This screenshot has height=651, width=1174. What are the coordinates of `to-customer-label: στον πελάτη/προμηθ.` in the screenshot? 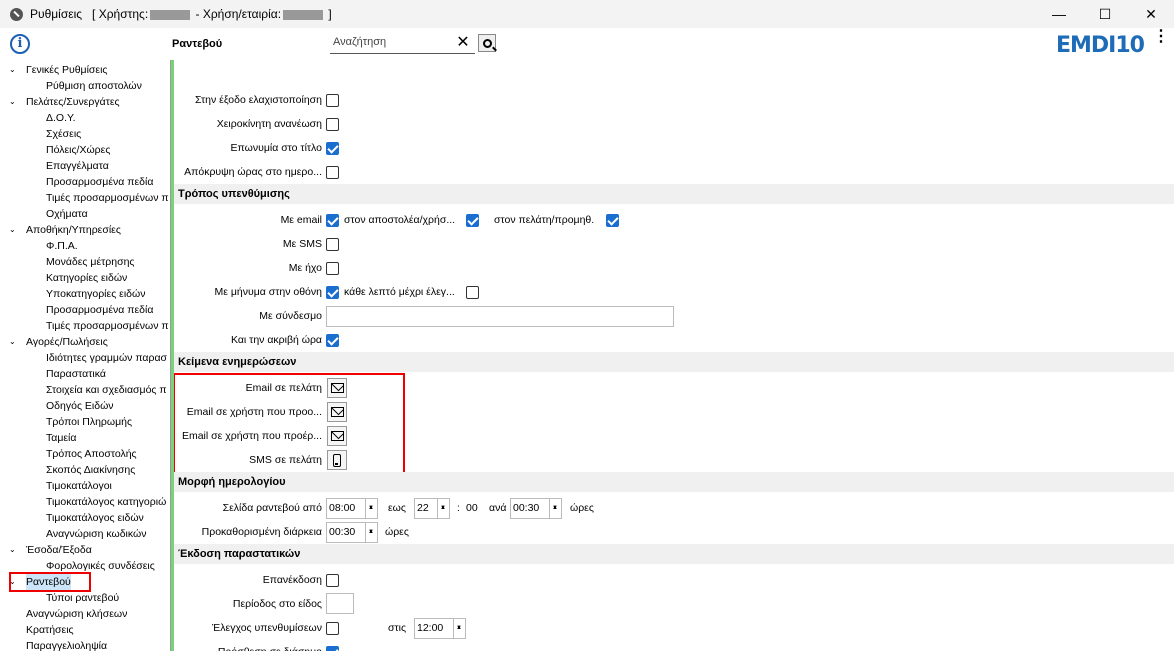 It's located at (544, 220).